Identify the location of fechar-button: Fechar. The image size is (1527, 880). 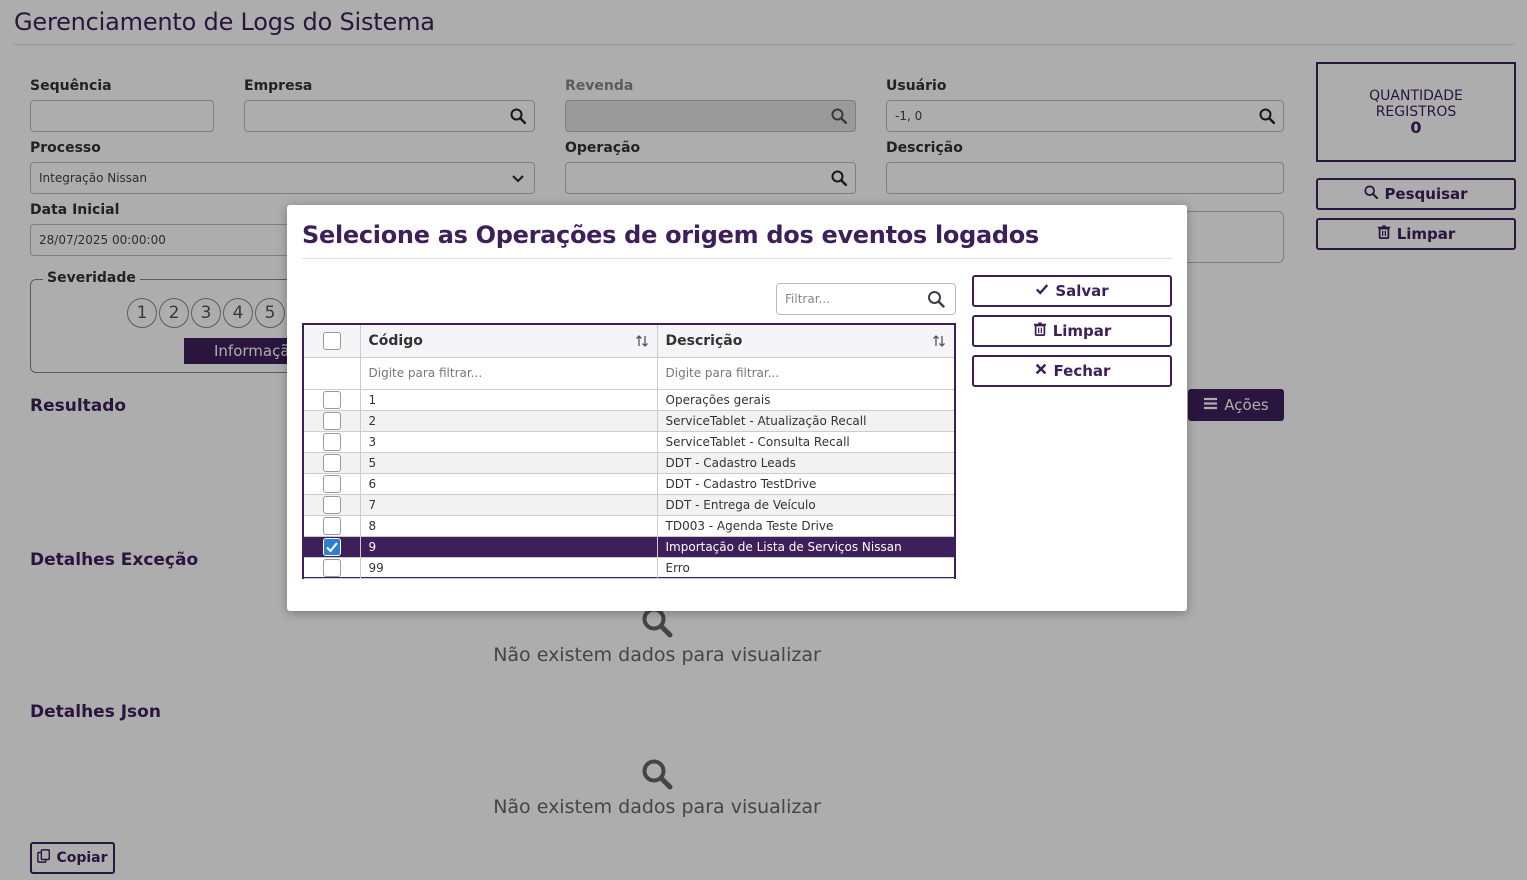
(1072, 371).